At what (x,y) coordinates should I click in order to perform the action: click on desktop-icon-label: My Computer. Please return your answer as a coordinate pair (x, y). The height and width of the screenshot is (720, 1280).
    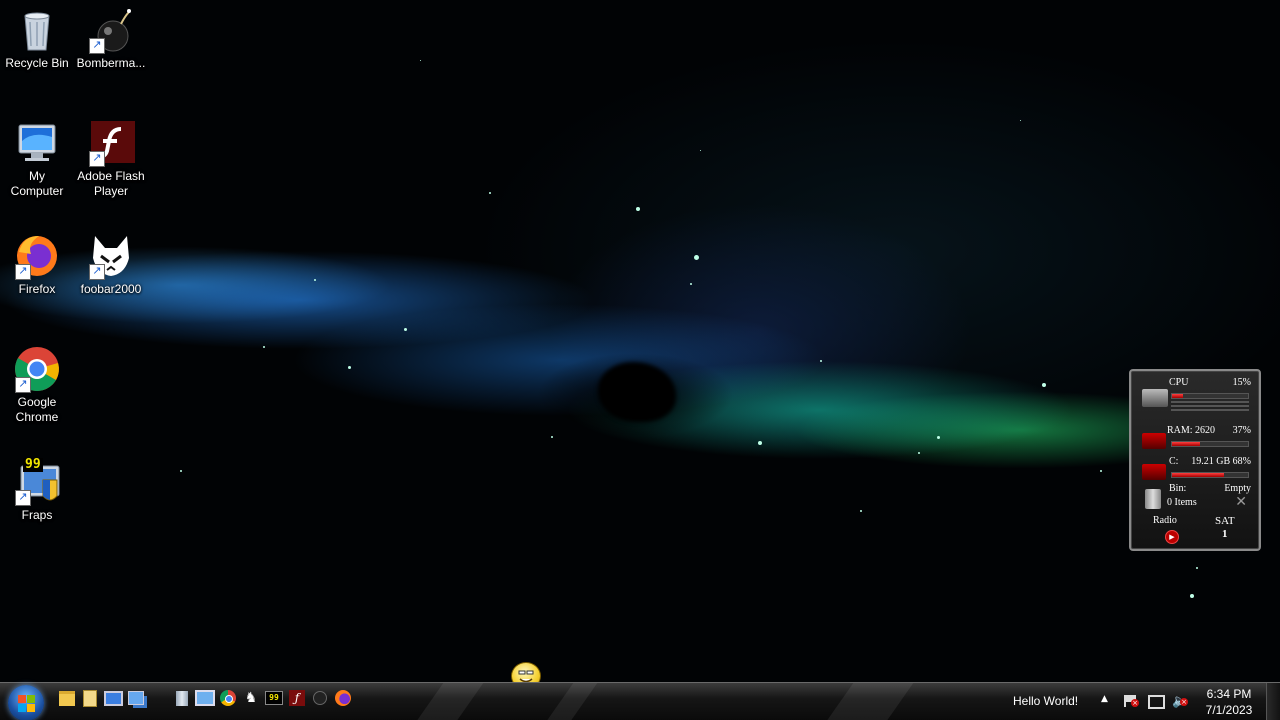
    Looking at the image, I should click on (37, 183).